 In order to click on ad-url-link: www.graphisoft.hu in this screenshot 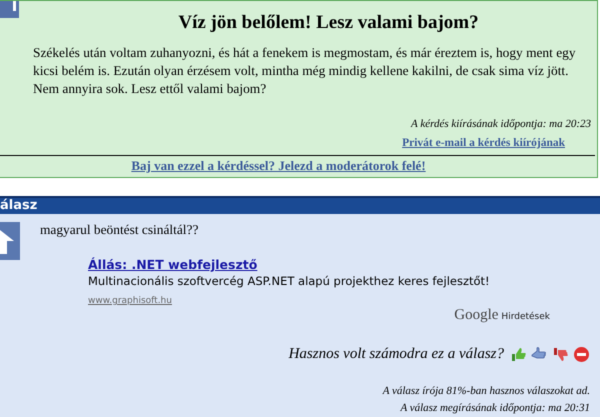, I will do `click(130, 301)`.